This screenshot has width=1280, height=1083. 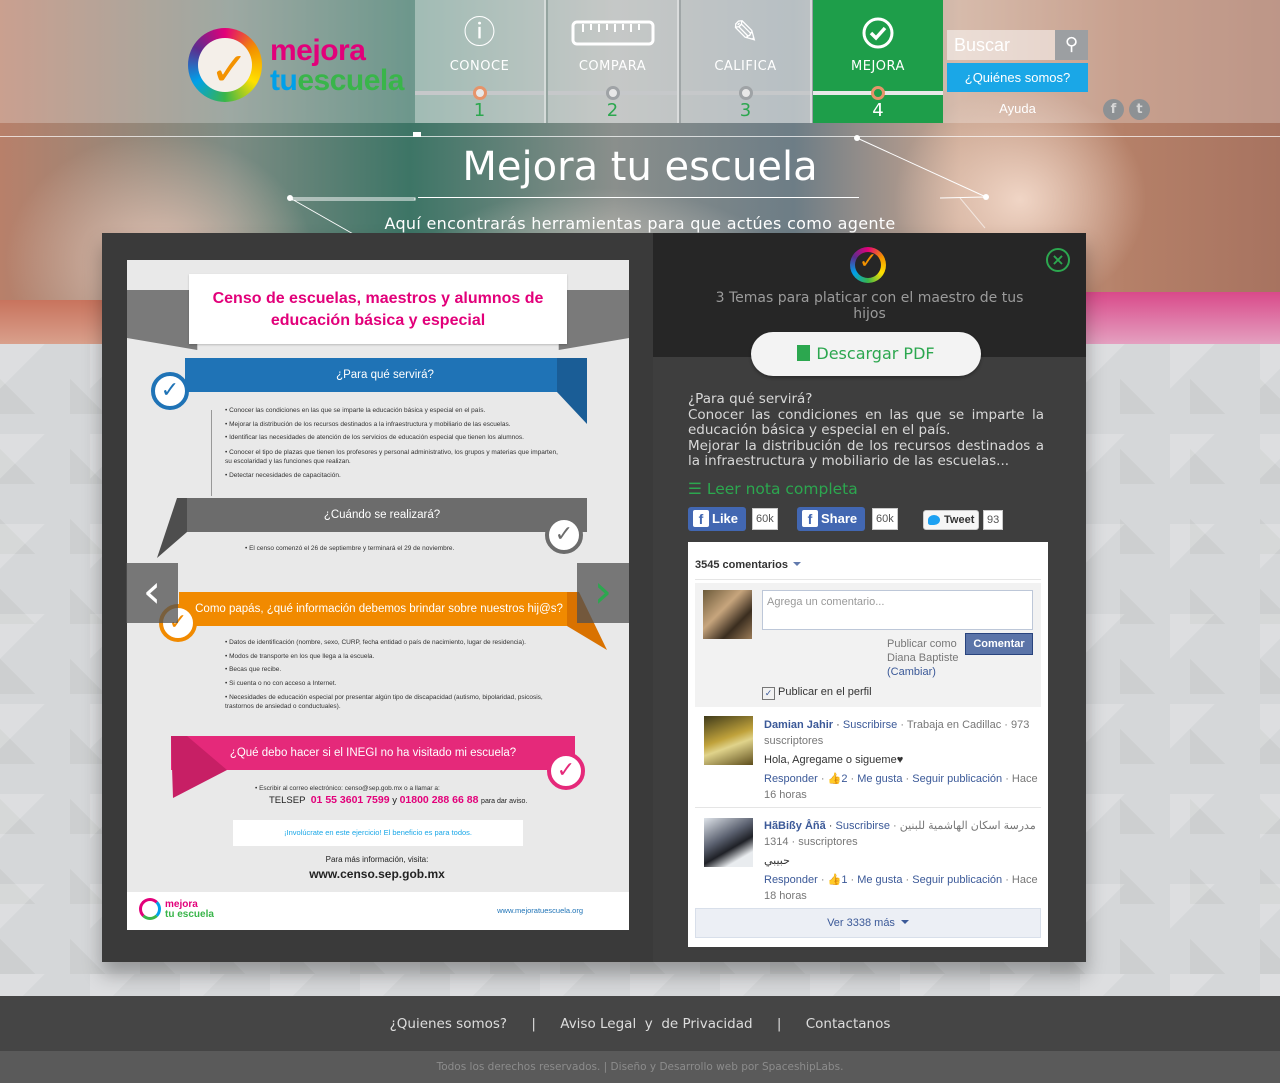 I want to click on comment-author: HãBißy Åñã, so click(x=795, y=826).